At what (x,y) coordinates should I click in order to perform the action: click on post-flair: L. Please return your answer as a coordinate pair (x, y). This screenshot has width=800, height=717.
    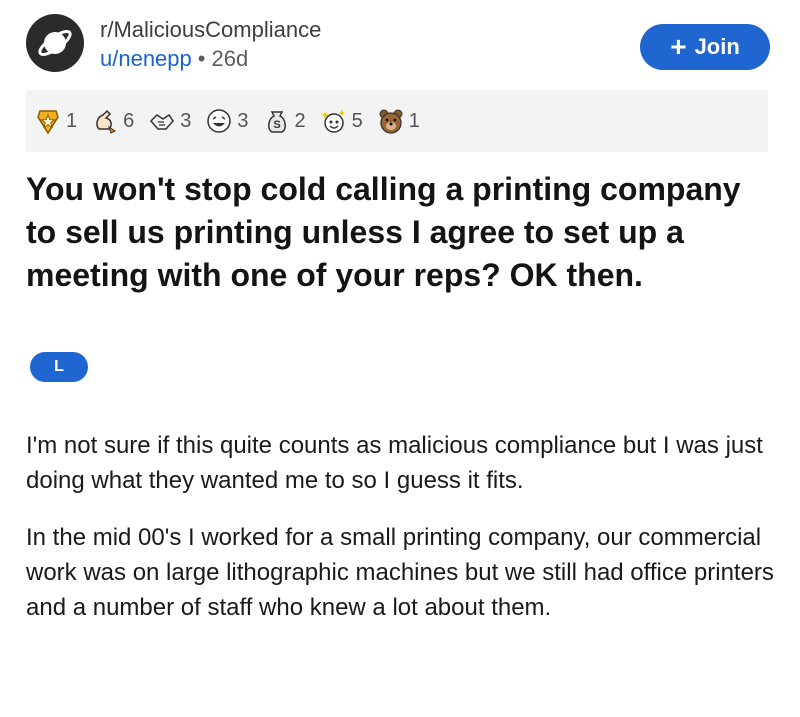
    Looking at the image, I should click on (59, 367).